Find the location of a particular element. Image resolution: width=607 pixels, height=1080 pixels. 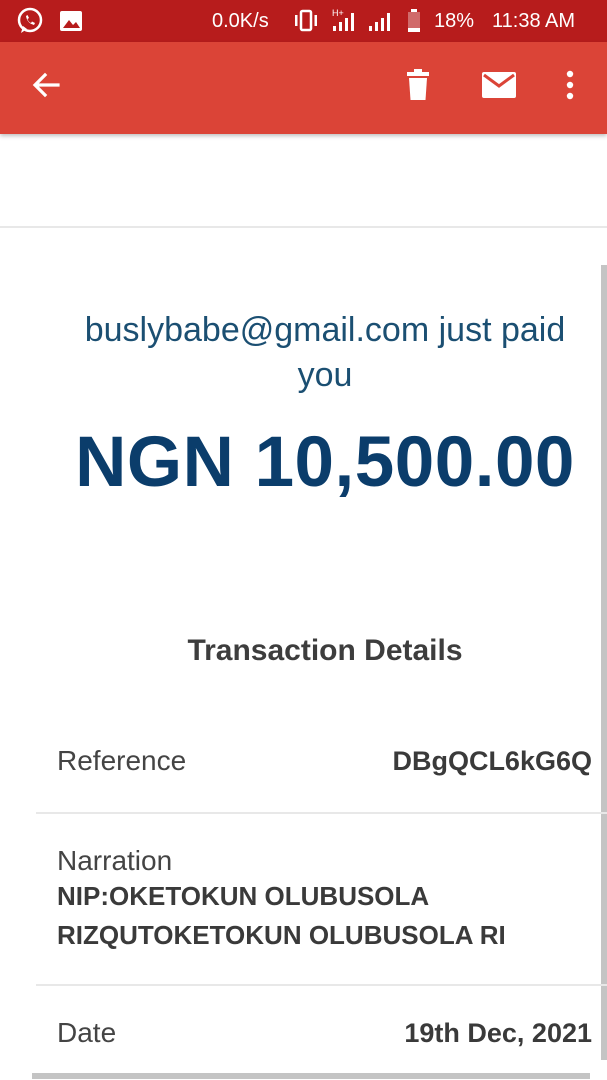

clock: 11:38 AM is located at coordinates (534, 21).